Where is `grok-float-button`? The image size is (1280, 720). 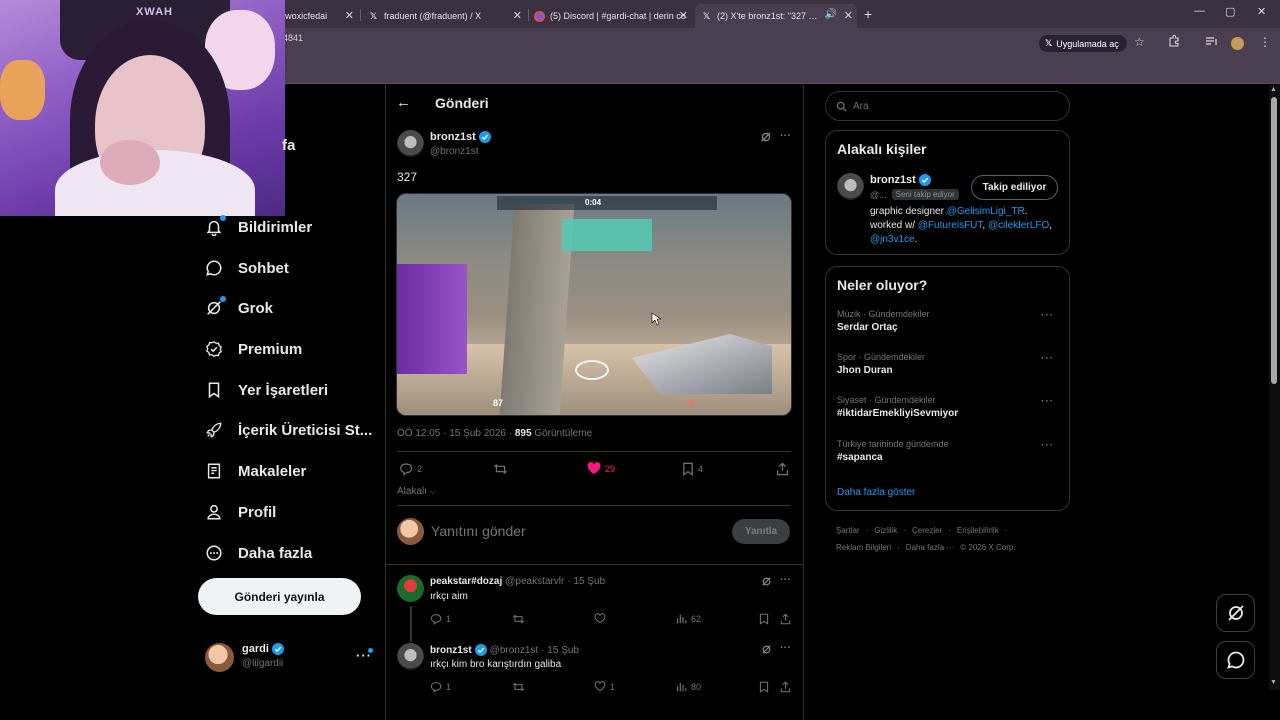
grok-float-button is located at coordinates (1235, 613).